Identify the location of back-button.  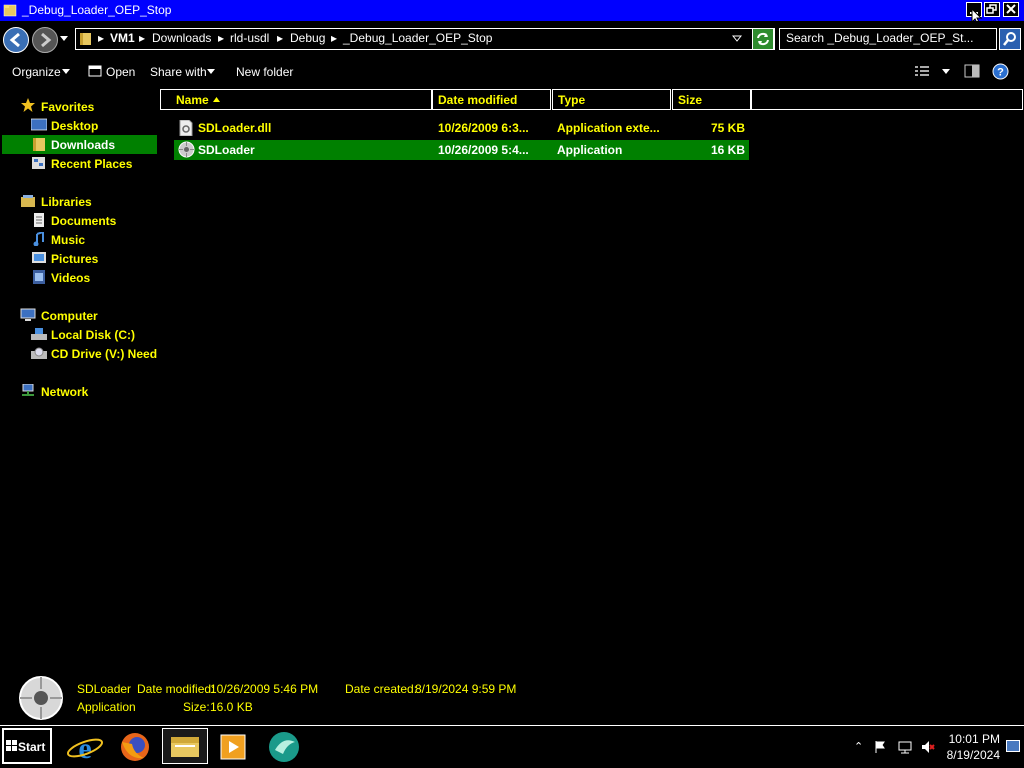
(16, 40).